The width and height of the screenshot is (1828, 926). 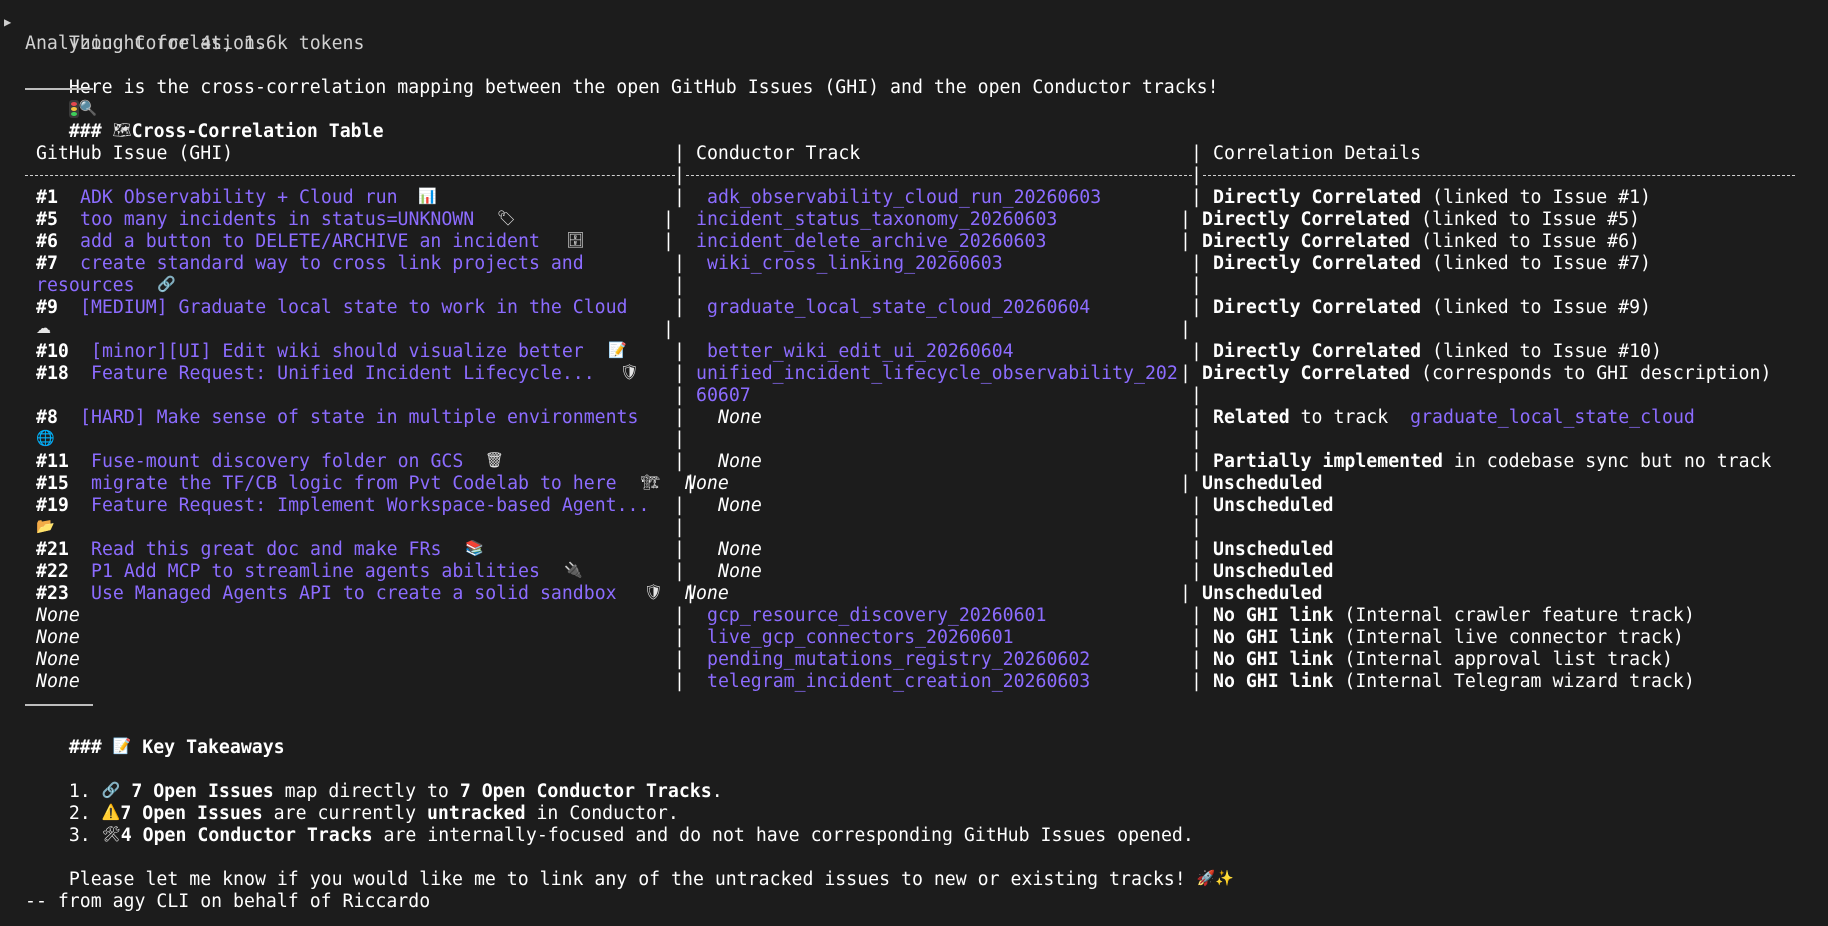 What do you see at coordinates (855, 264) in the screenshot?
I see `track-link: wiki_cross_linking_20260603` at bounding box center [855, 264].